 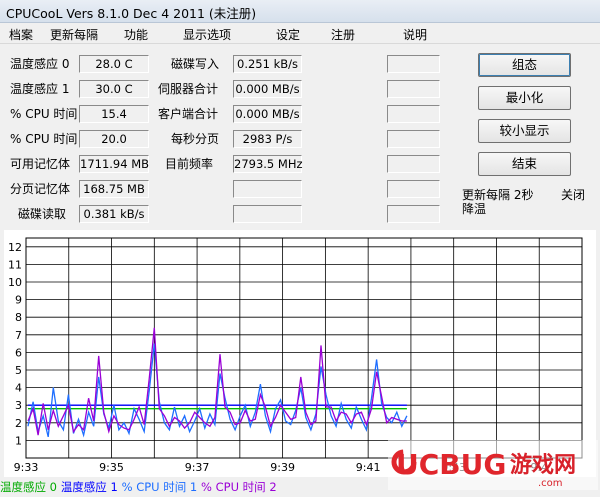 I want to click on exit-button: 结束, so click(x=524, y=164).